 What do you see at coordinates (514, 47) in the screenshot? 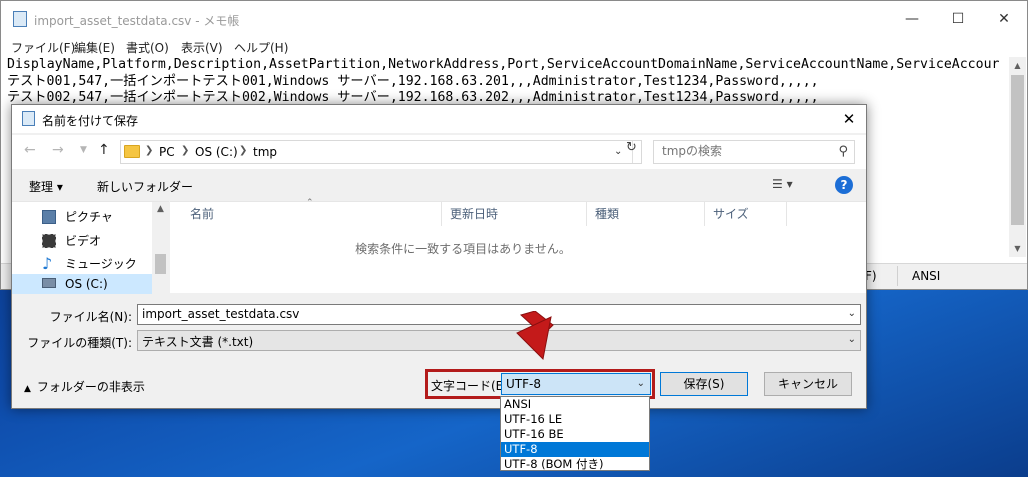
I see `notepad-menubar: ファイル(F) 編集(E) 書式(O) 表示(V) ヘルプ(H)` at bounding box center [514, 47].